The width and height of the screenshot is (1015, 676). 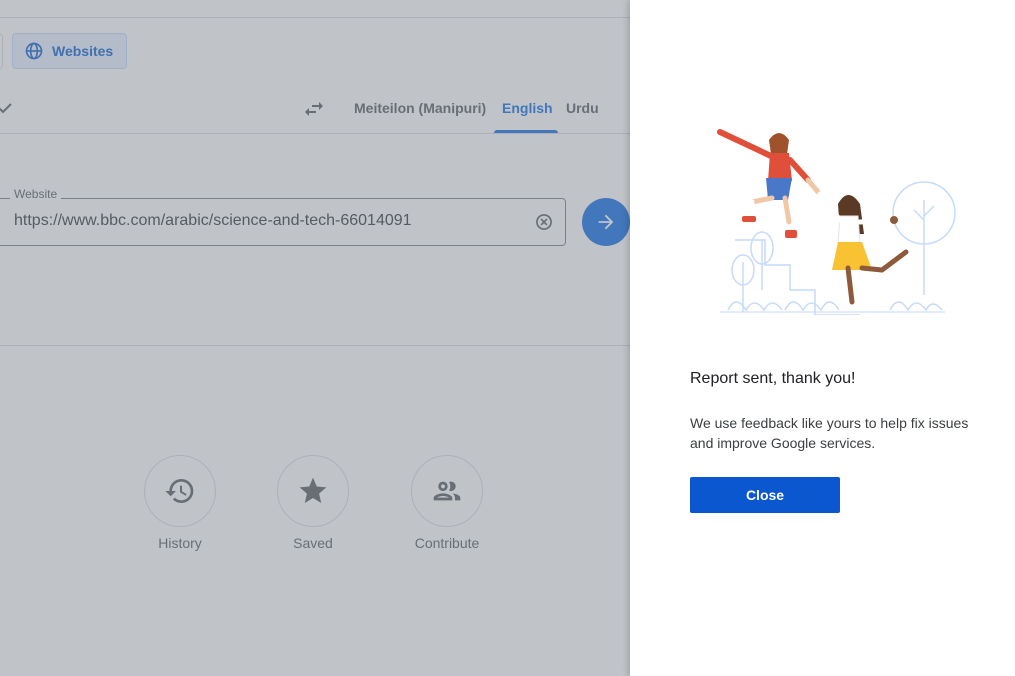 I want to click on close-button: Close, so click(x=765, y=495).